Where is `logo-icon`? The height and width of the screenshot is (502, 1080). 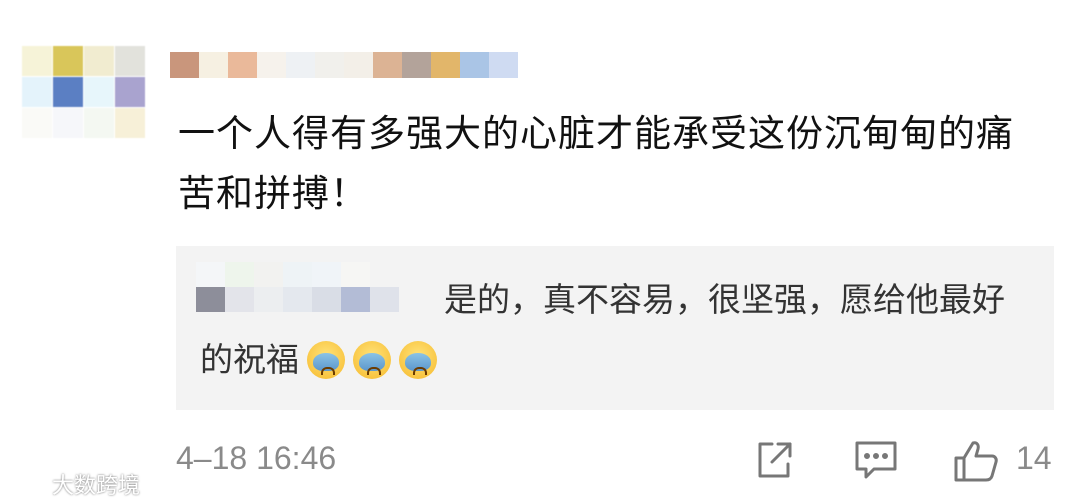
logo-icon is located at coordinates (27, 484).